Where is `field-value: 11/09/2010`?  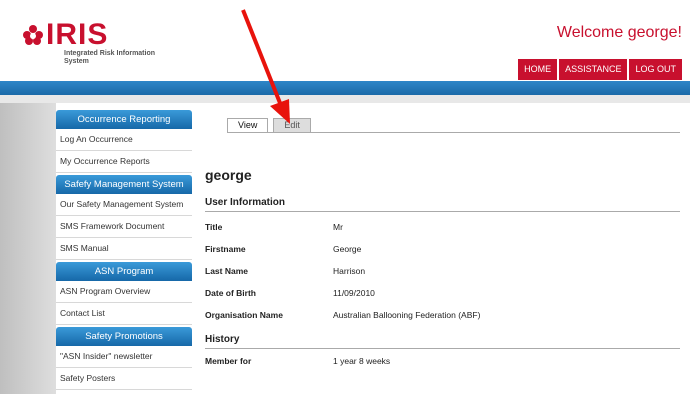
field-value: 11/09/2010 is located at coordinates (354, 293).